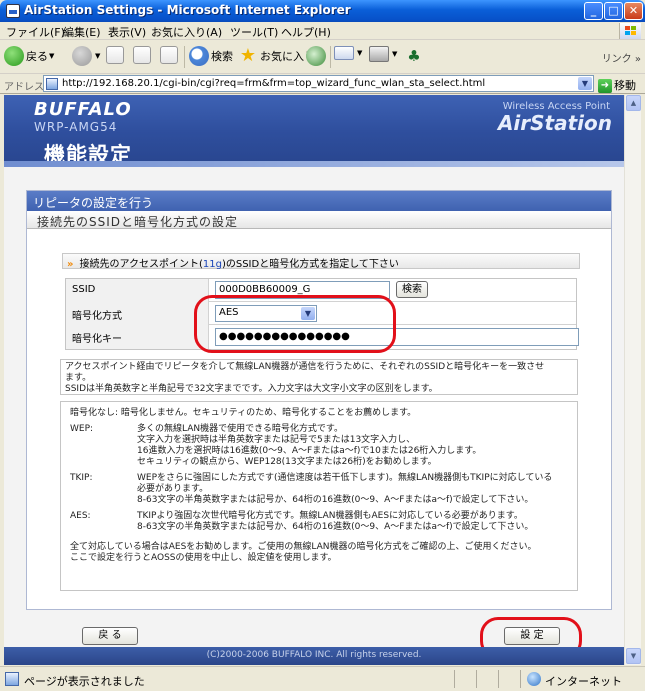  What do you see at coordinates (638, 59) in the screenshot?
I see `chevron-right-icon: »` at bounding box center [638, 59].